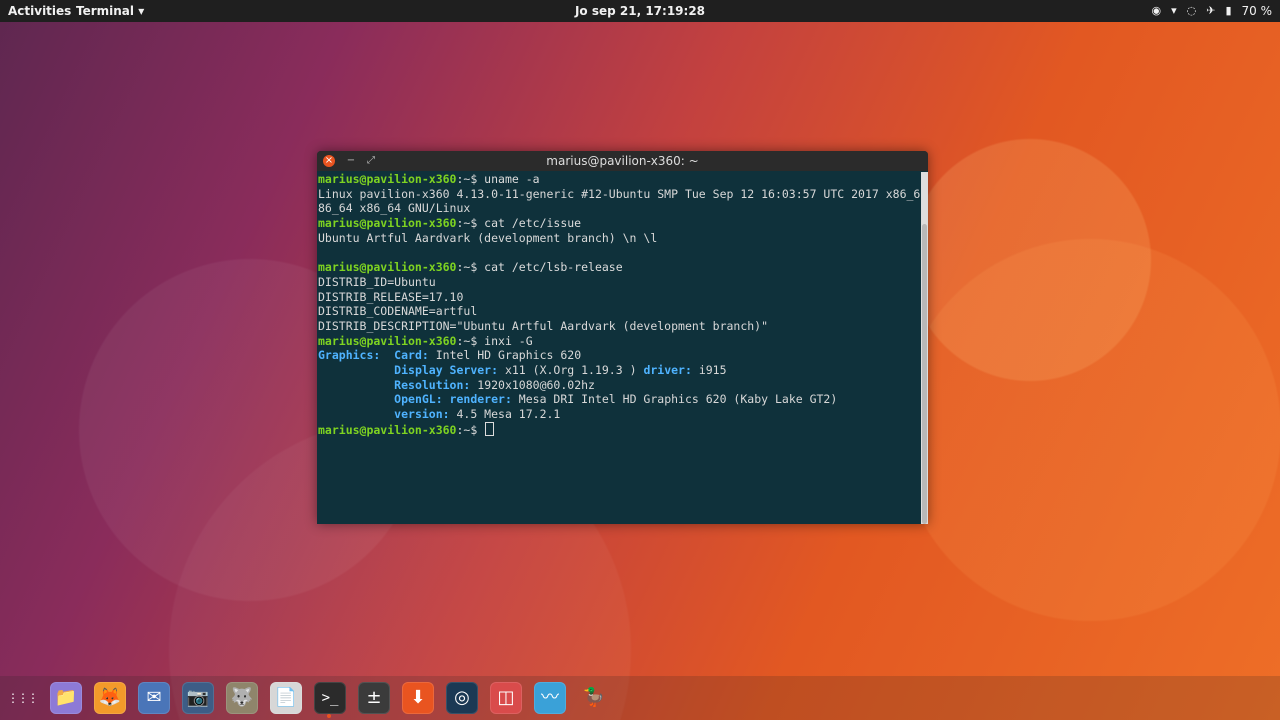 Image resolution: width=1280 pixels, height=720 pixels. What do you see at coordinates (462, 698) in the screenshot?
I see `steam-icon: ◎` at bounding box center [462, 698].